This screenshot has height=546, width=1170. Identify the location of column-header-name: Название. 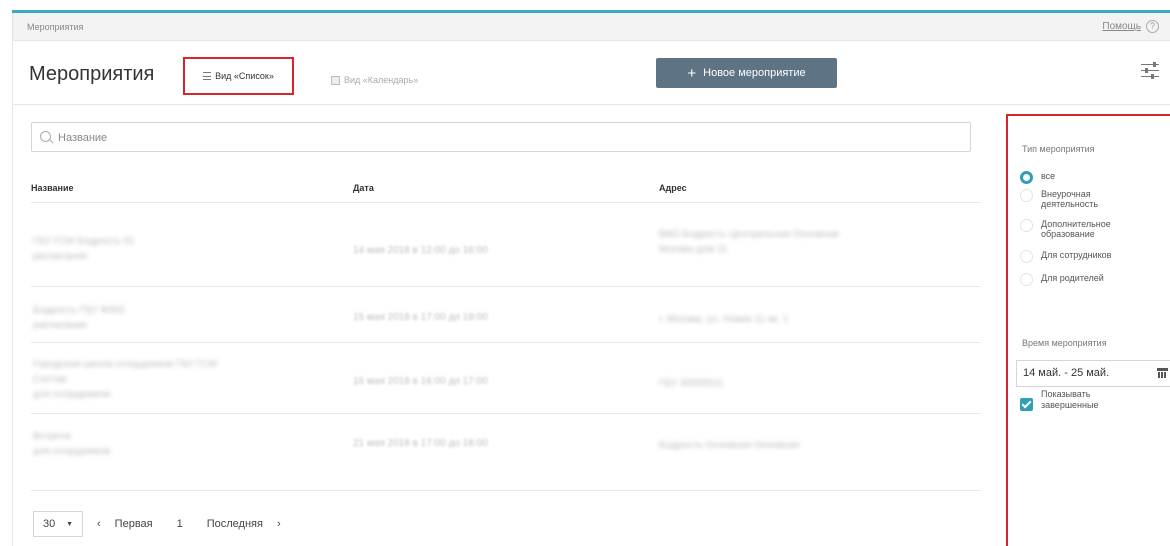
(52, 188).